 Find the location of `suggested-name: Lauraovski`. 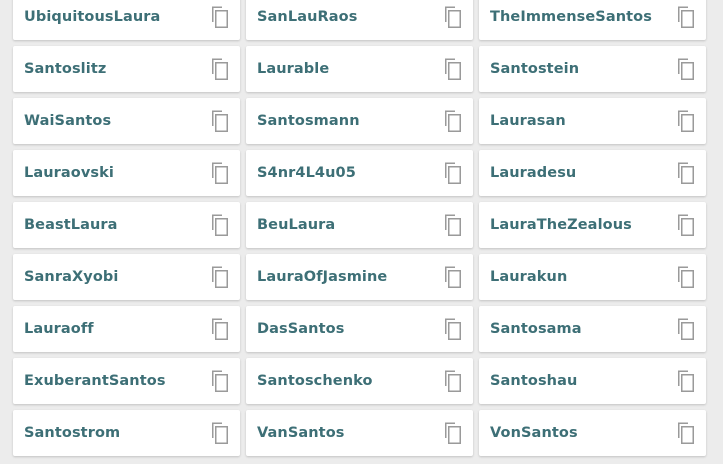

suggested-name: Lauraovski is located at coordinates (69, 173).